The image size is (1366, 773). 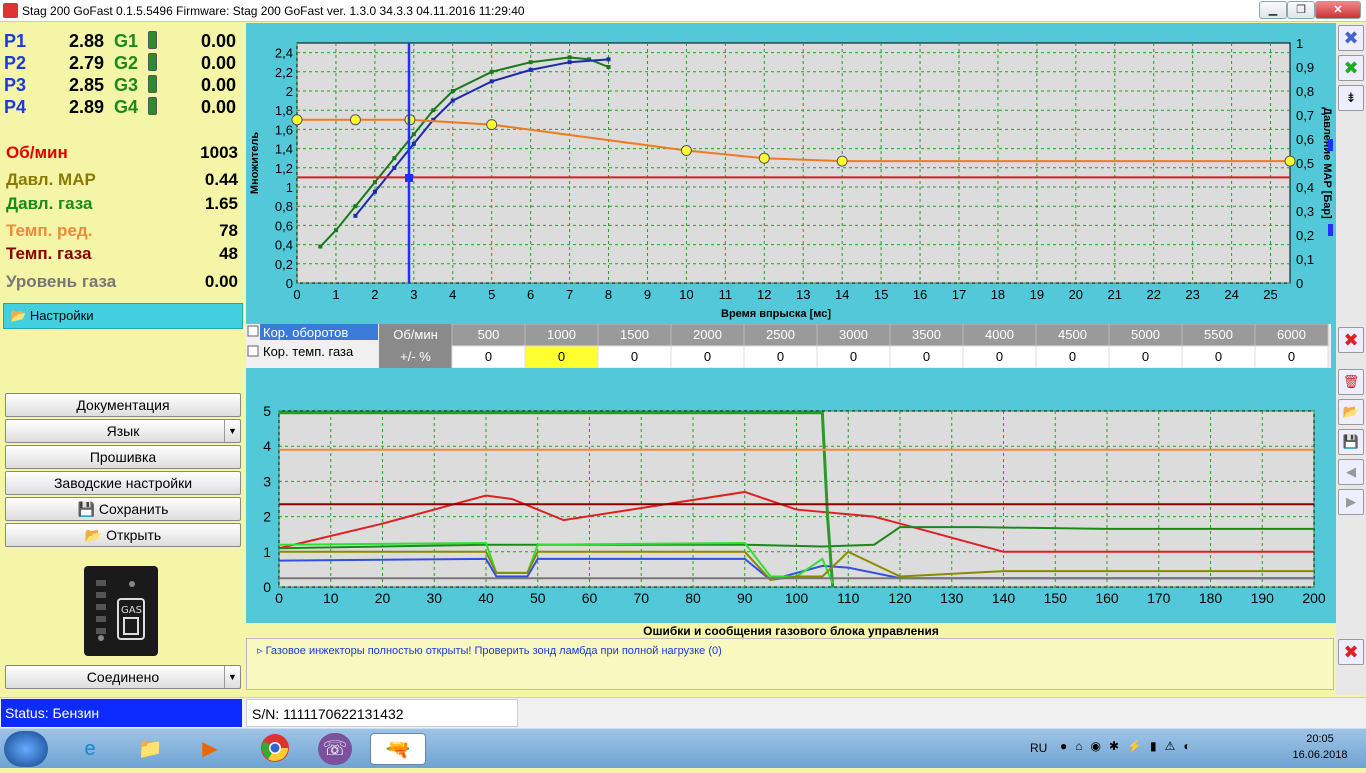 I want to click on save-button: 💾 Сохранить, so click(x=123, y=509).